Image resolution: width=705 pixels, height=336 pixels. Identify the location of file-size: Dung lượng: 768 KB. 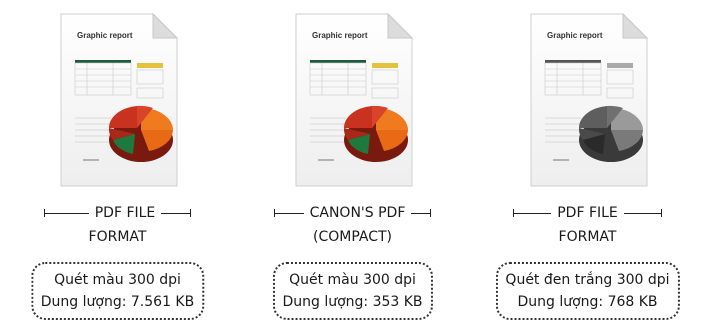
(587, 302).